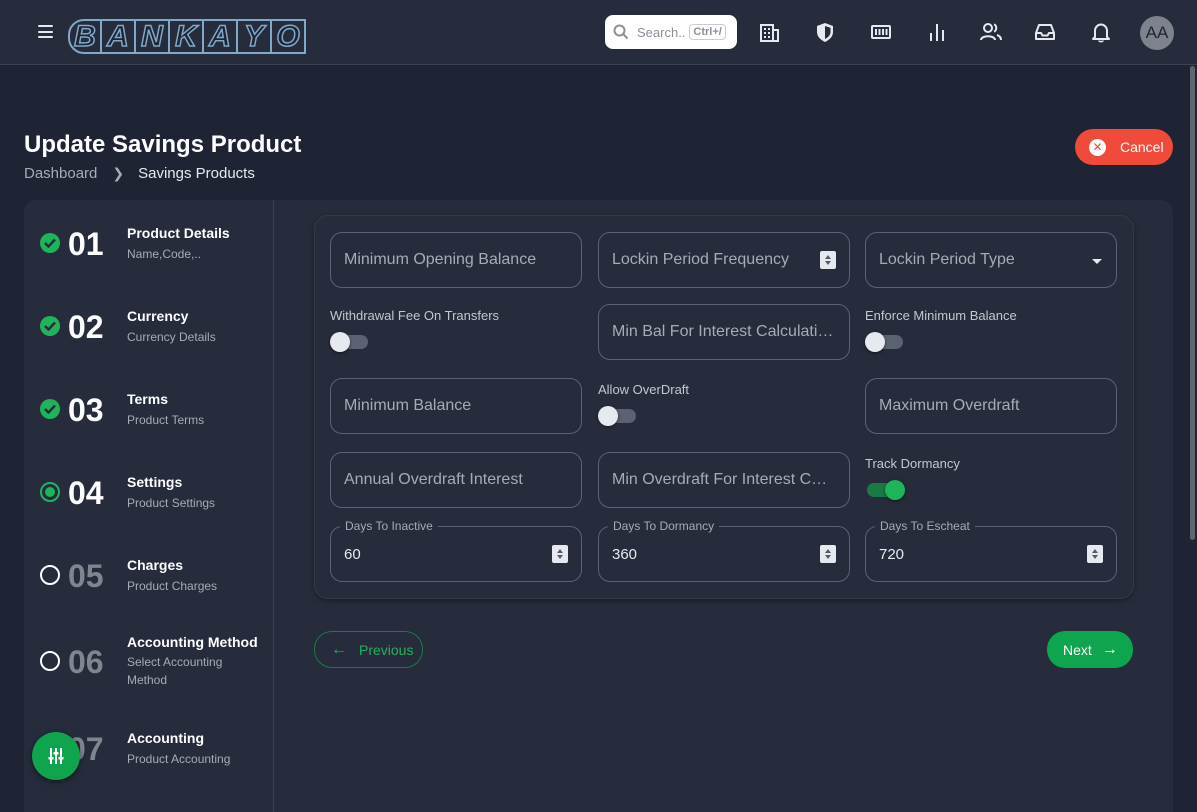 The image size is (1197, 812). Describe the element at coordinates (1077, 649) in the screenshot. I see `next-label: Next` at that location.